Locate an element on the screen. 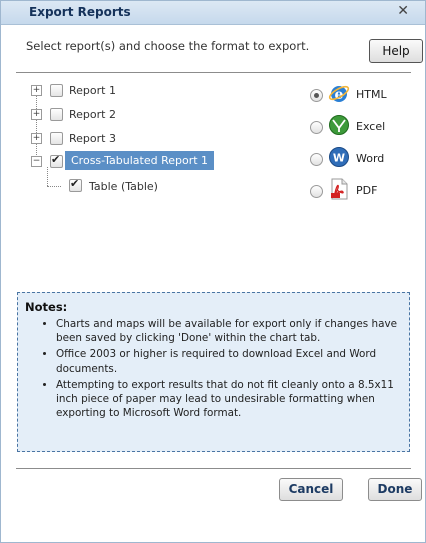  format-label-word: Word is located at coordinates (370, 158).